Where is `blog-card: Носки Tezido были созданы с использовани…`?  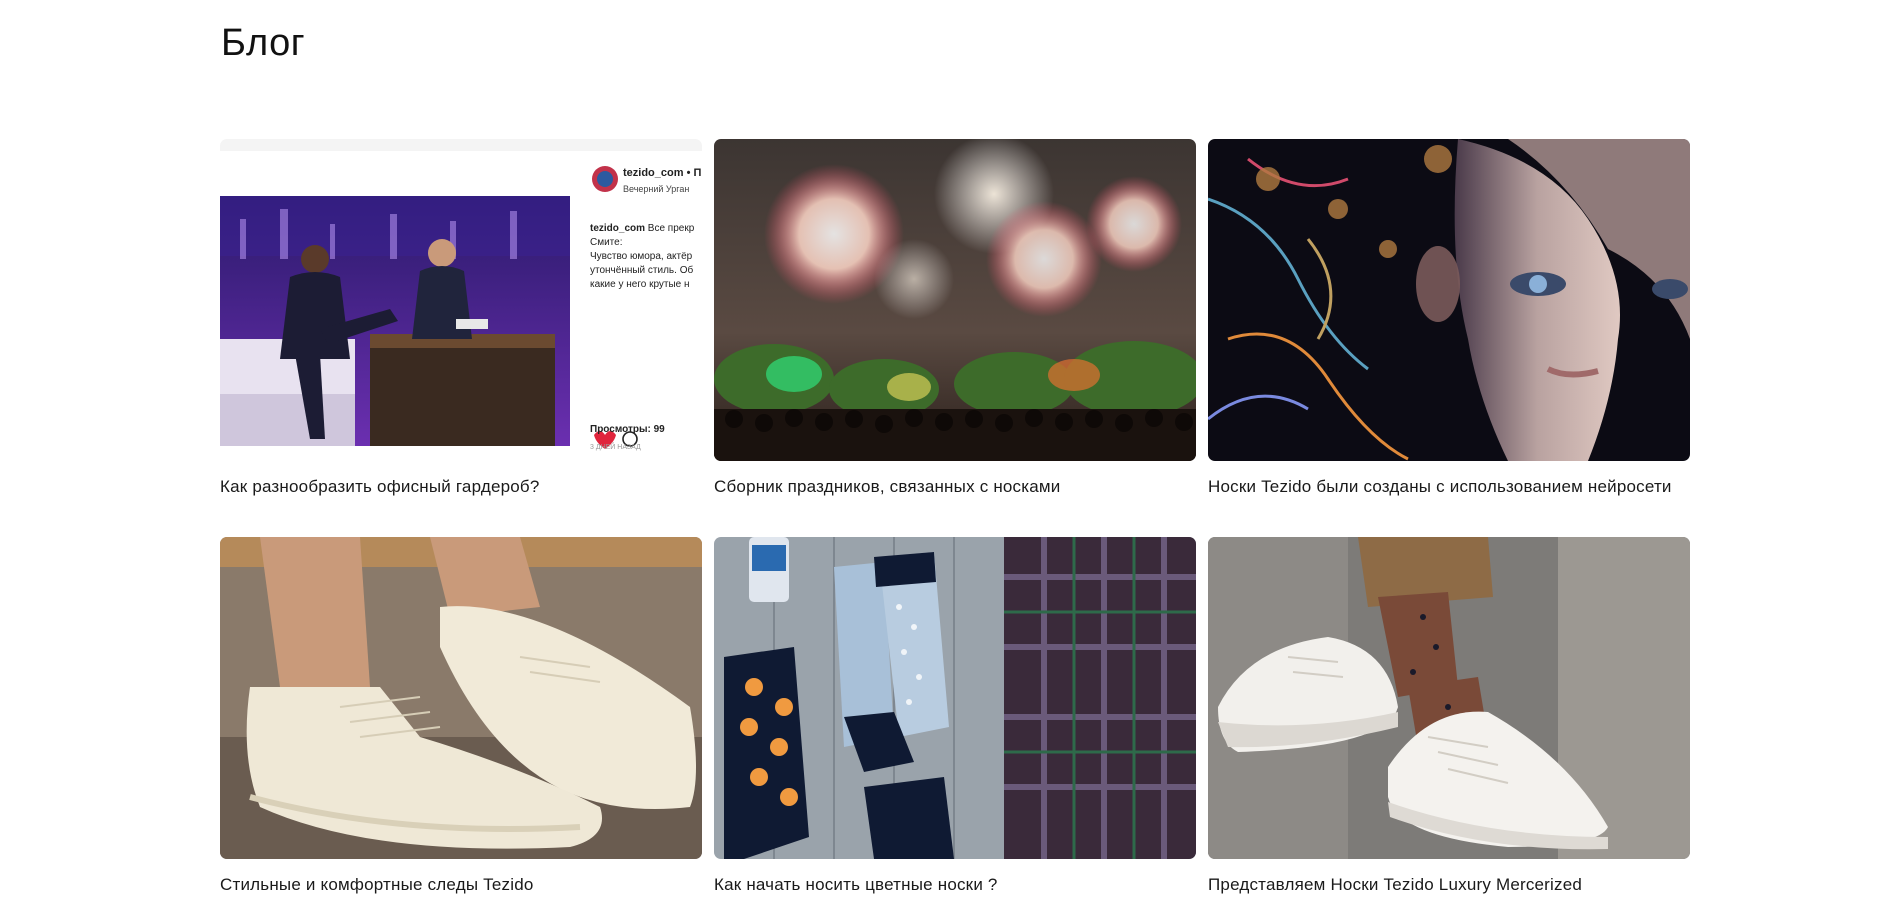
blog-card: Носки Tezido были созданы с использовани… is located at coordinates (1449, 319).